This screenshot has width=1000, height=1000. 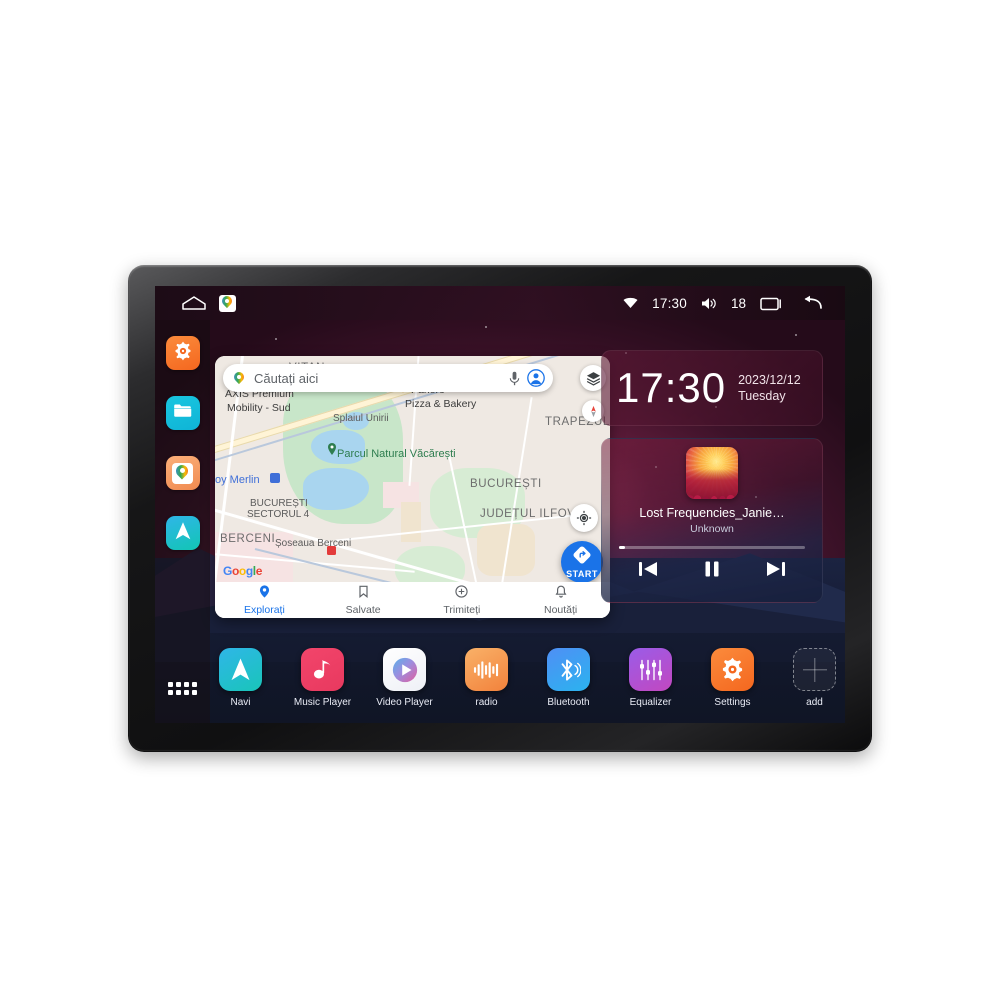 I want to click on dock-app-equalizer: Equalizer, so click(x=651, y=678).